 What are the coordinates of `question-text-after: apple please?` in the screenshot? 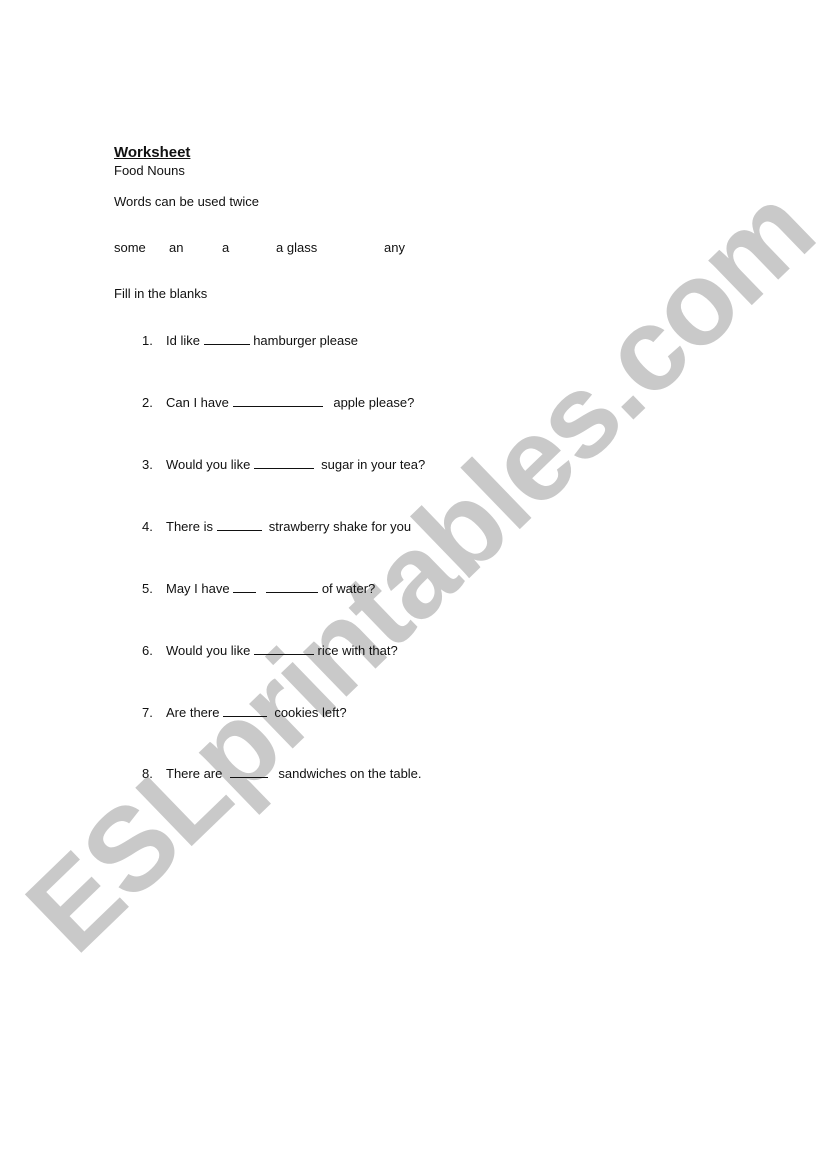 It's located at (368, 402).